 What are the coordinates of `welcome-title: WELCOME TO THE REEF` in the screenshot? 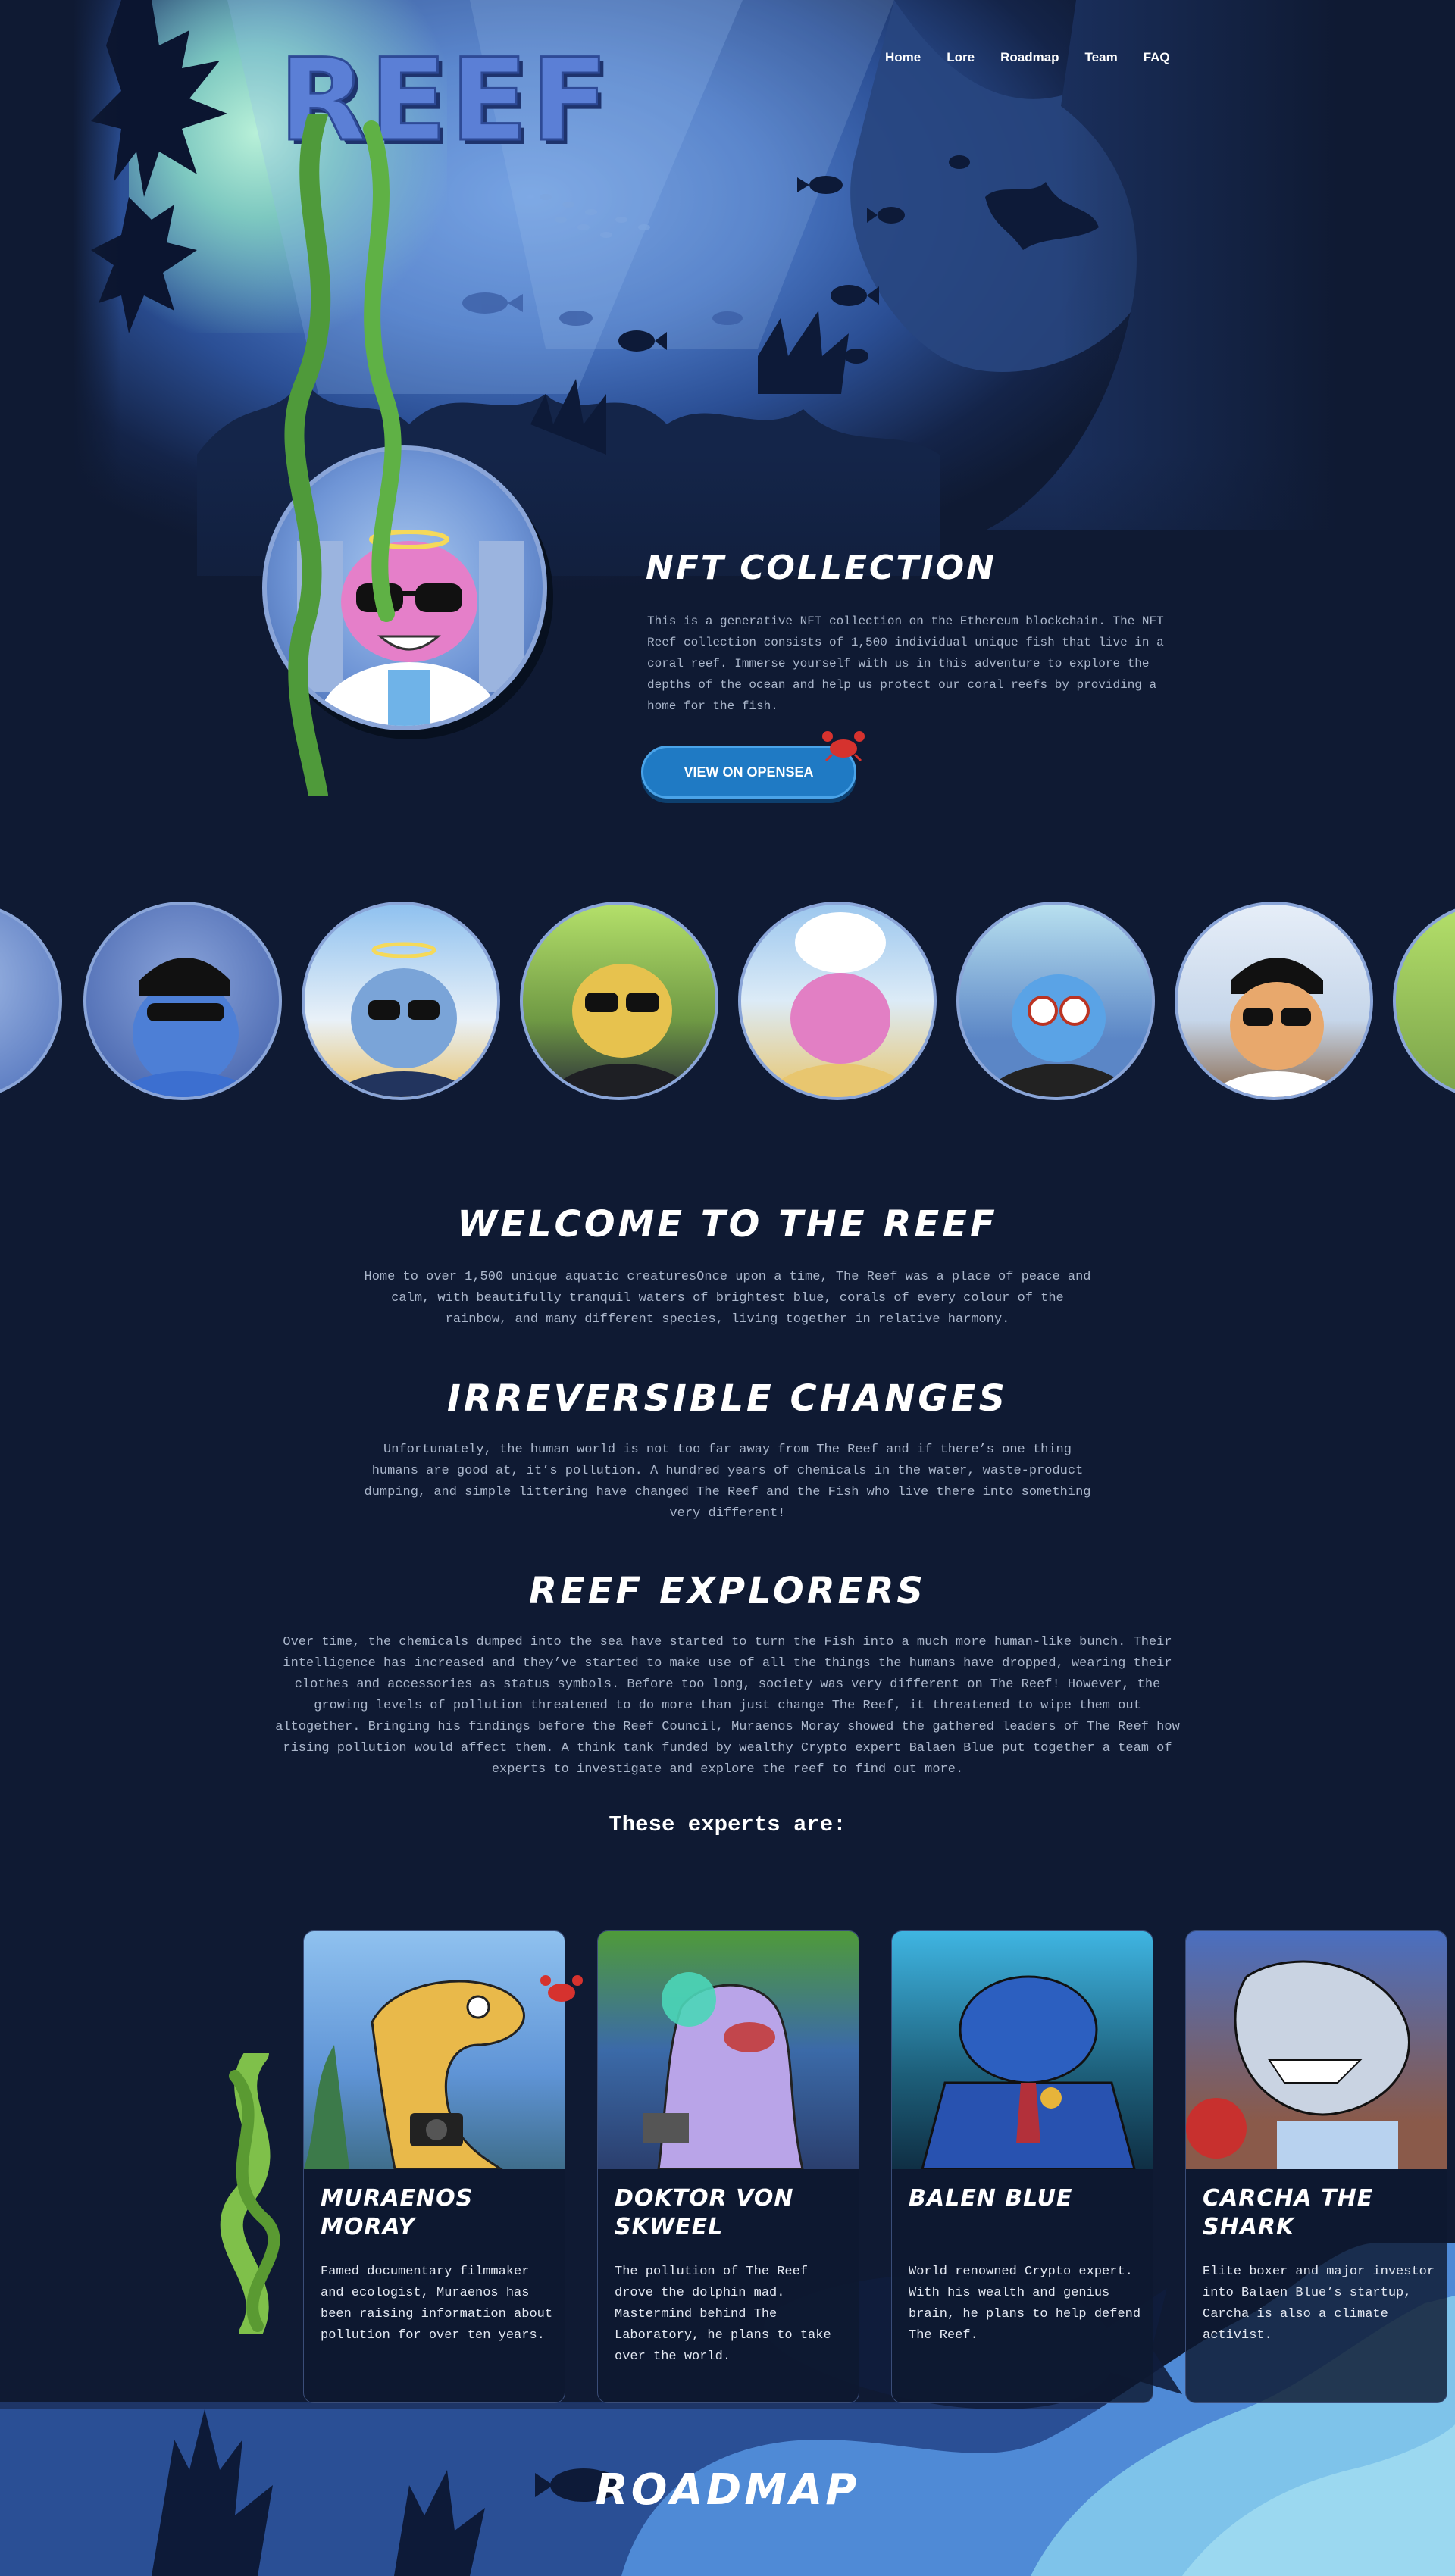 It's located at (727, 1224).